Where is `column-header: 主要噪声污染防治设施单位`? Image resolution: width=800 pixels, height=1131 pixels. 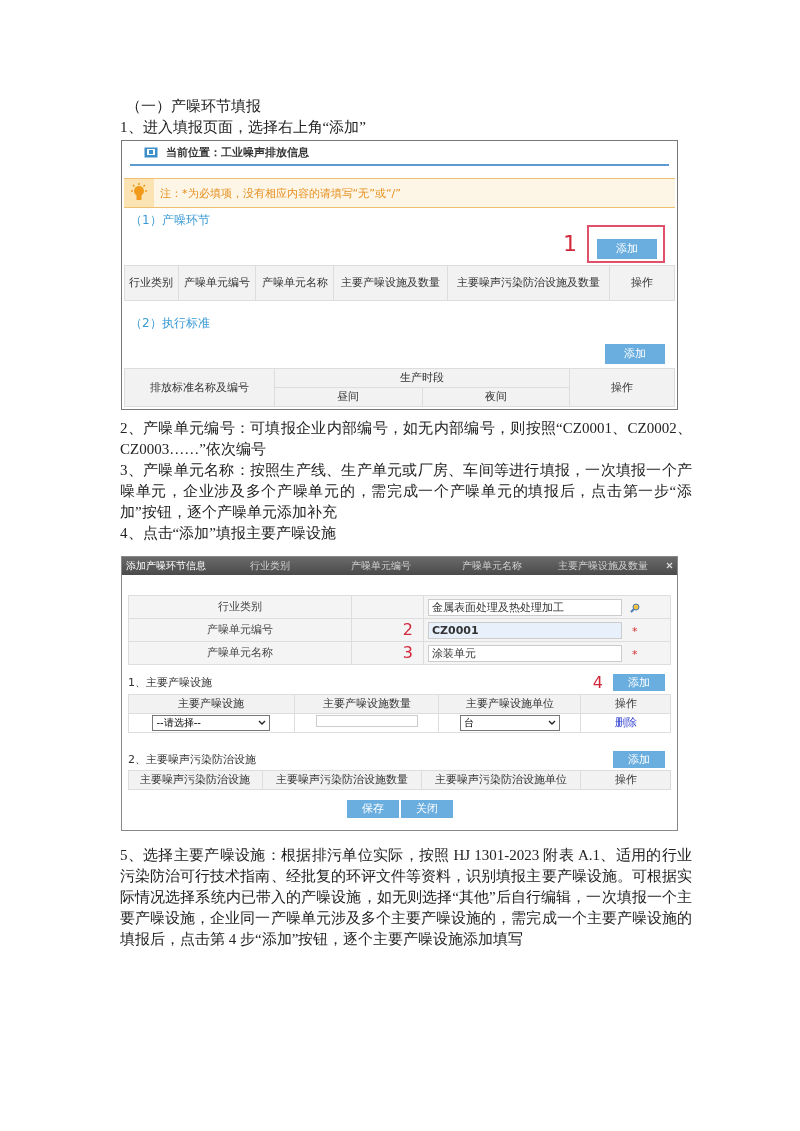
column-header: 主要噪声污染防治设施单位 is located at coordinates (501, 779).